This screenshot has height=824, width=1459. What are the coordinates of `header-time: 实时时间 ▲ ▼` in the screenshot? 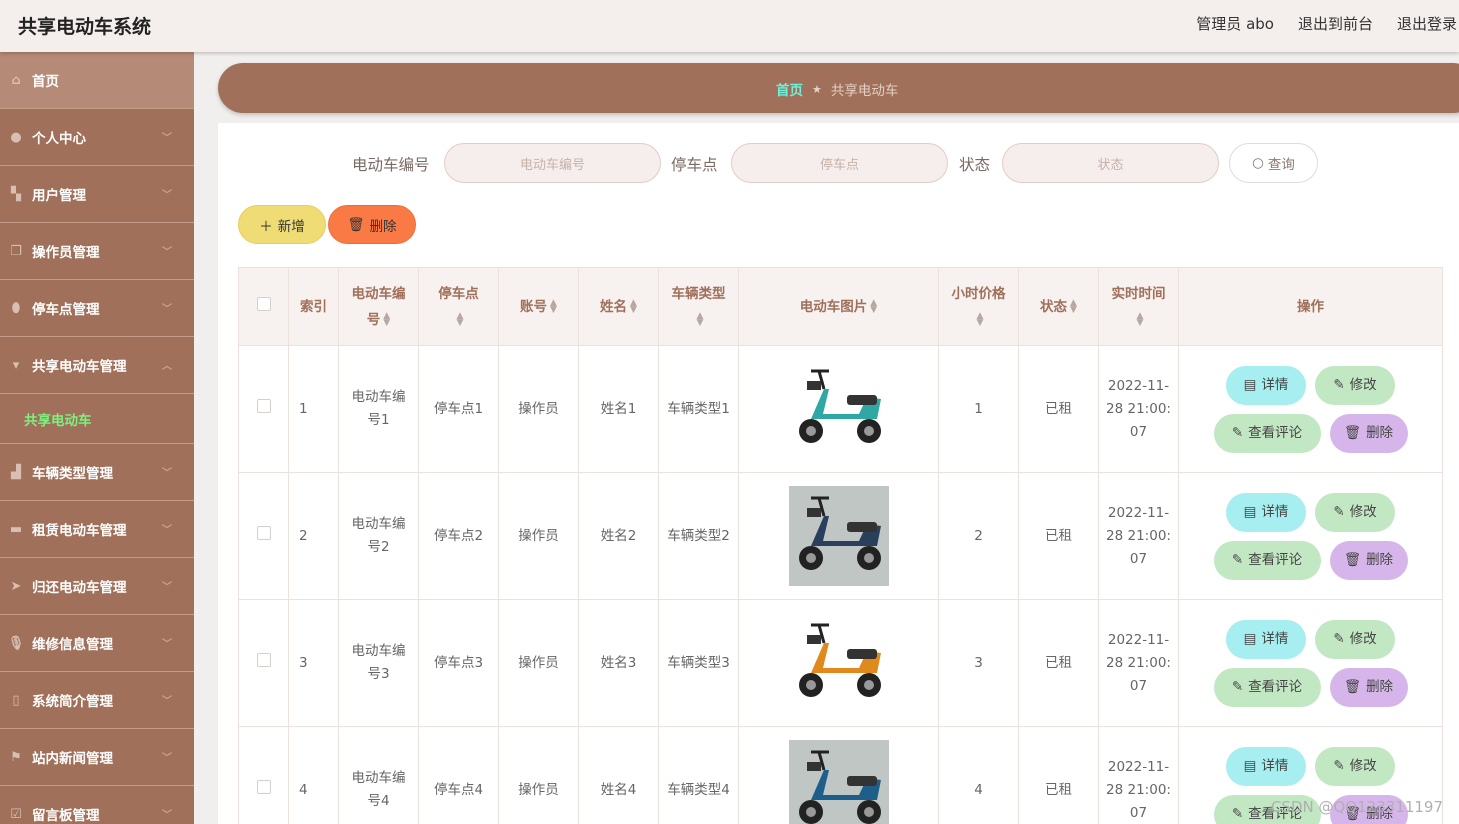 It's located at (1138, 306).